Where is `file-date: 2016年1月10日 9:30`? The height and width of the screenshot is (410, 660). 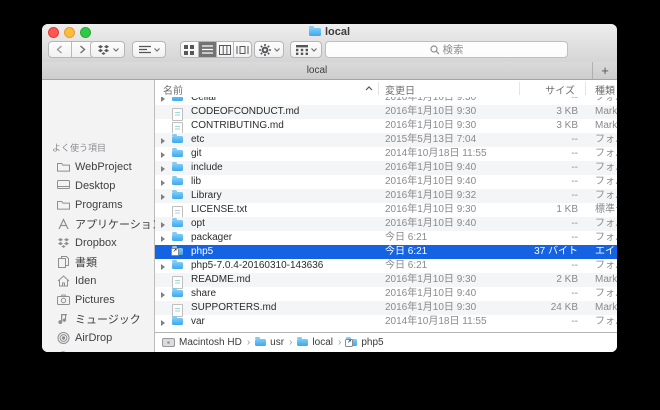 file-date: 2016年1月10日 9:30 is located at coordinates (431, 209).